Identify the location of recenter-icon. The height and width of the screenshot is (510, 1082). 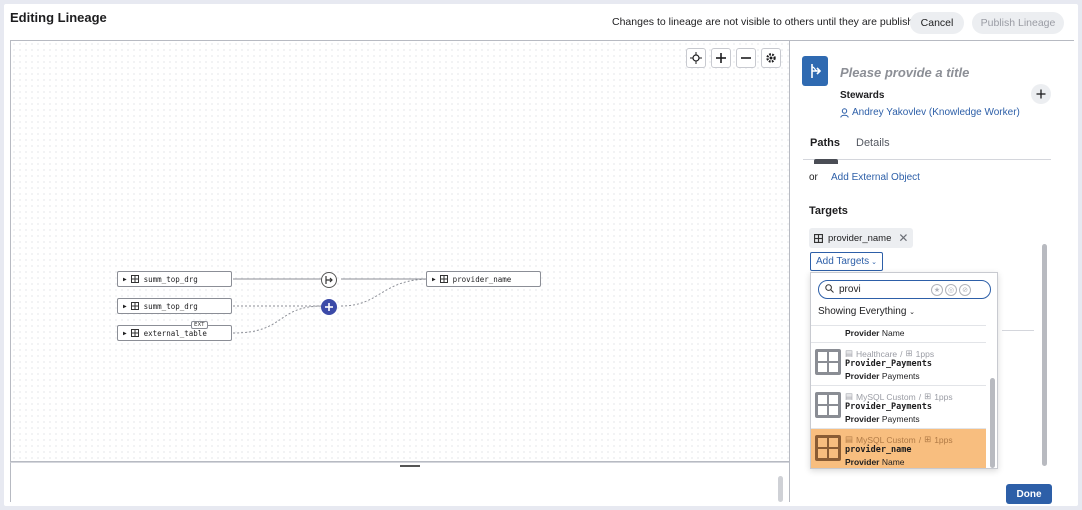
(696, 58).